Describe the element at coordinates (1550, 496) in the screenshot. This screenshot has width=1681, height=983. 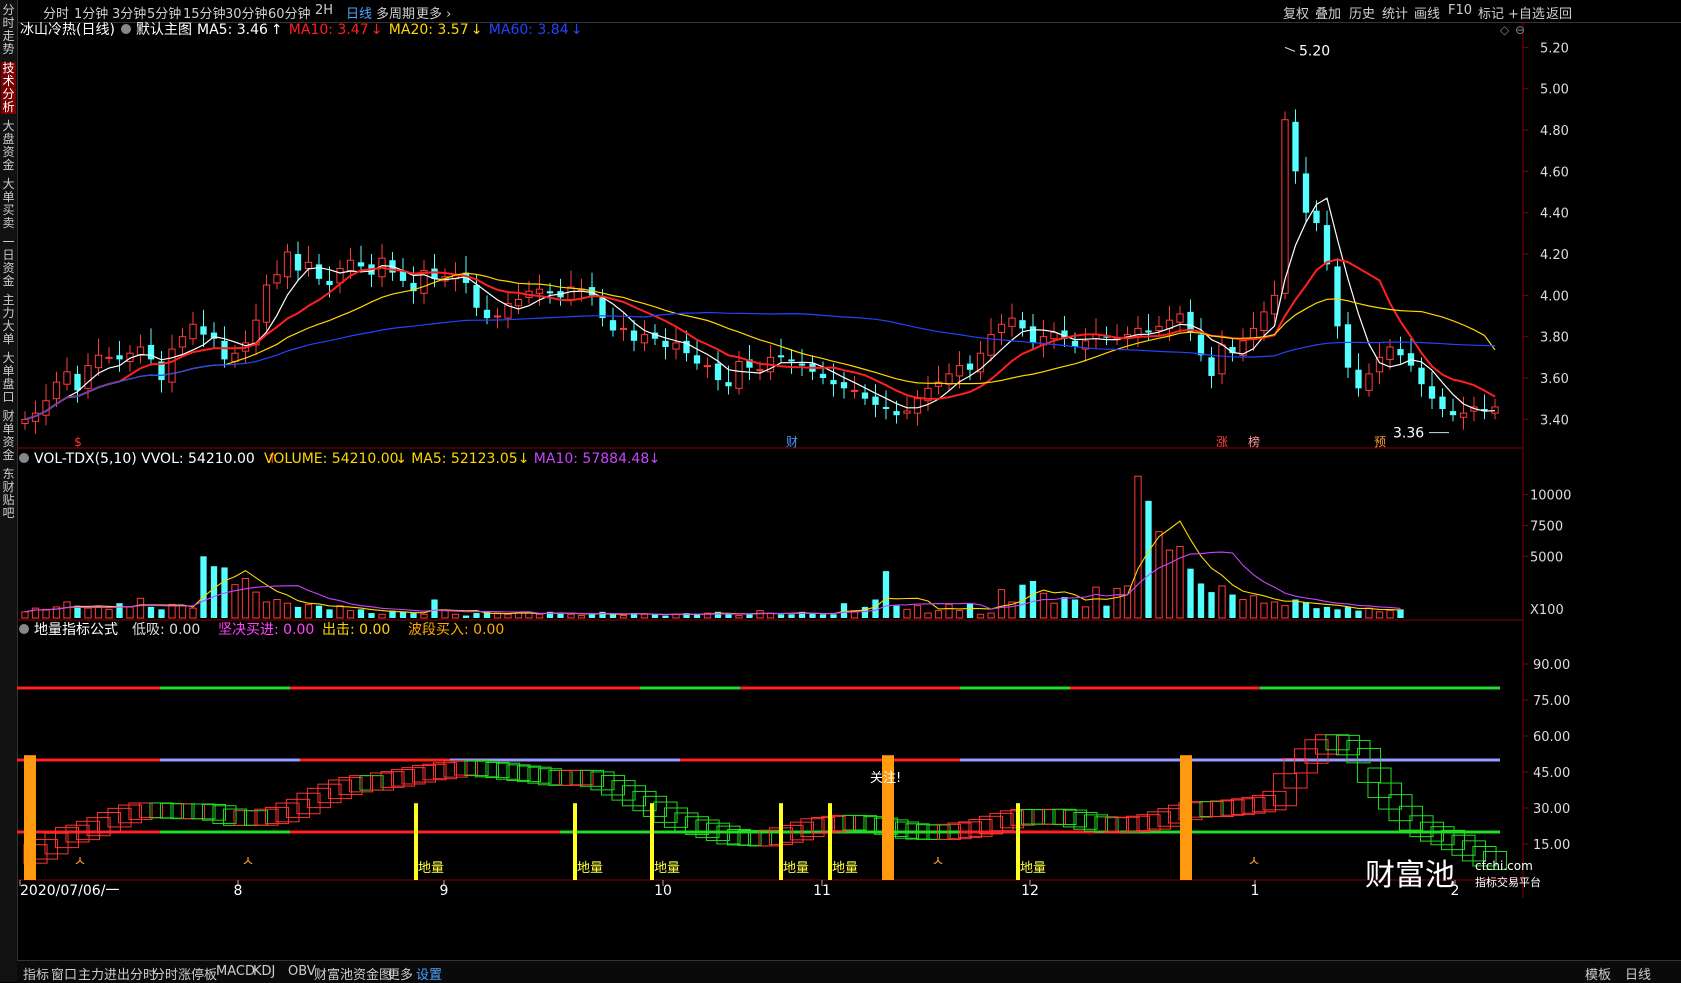
I see `volume-tick-0: 10000` at that location.